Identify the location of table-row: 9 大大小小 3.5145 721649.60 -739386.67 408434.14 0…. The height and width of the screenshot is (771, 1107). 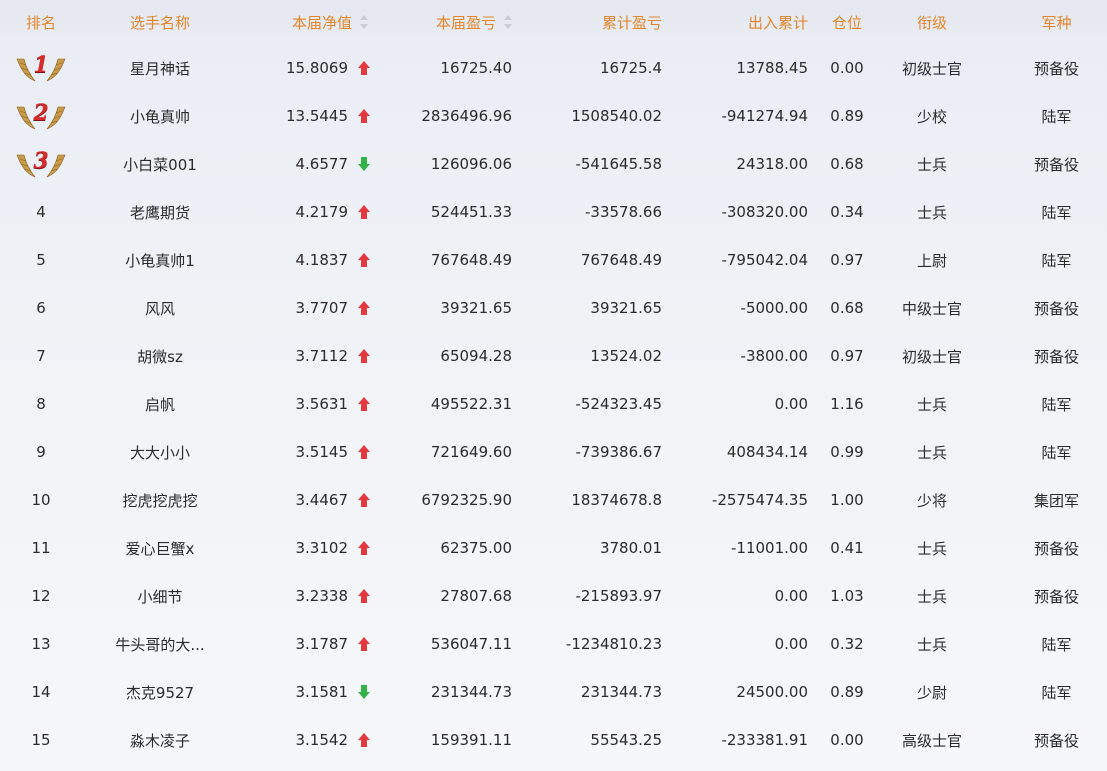
(553, 452).